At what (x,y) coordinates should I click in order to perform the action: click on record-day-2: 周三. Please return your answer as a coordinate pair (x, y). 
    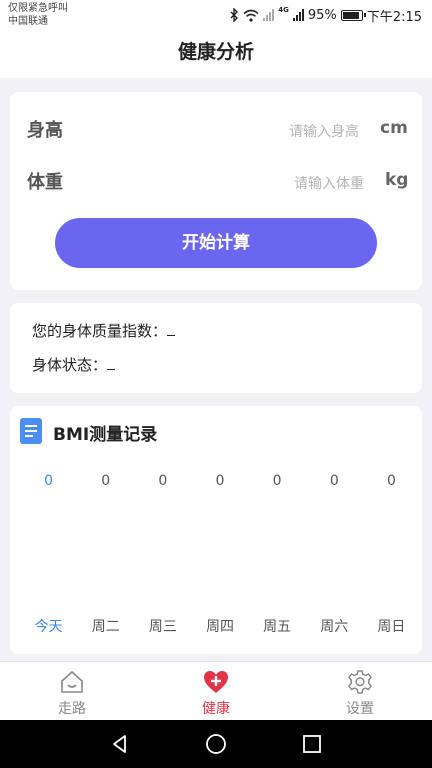
    Looking at the image, I should click on (162, 626).